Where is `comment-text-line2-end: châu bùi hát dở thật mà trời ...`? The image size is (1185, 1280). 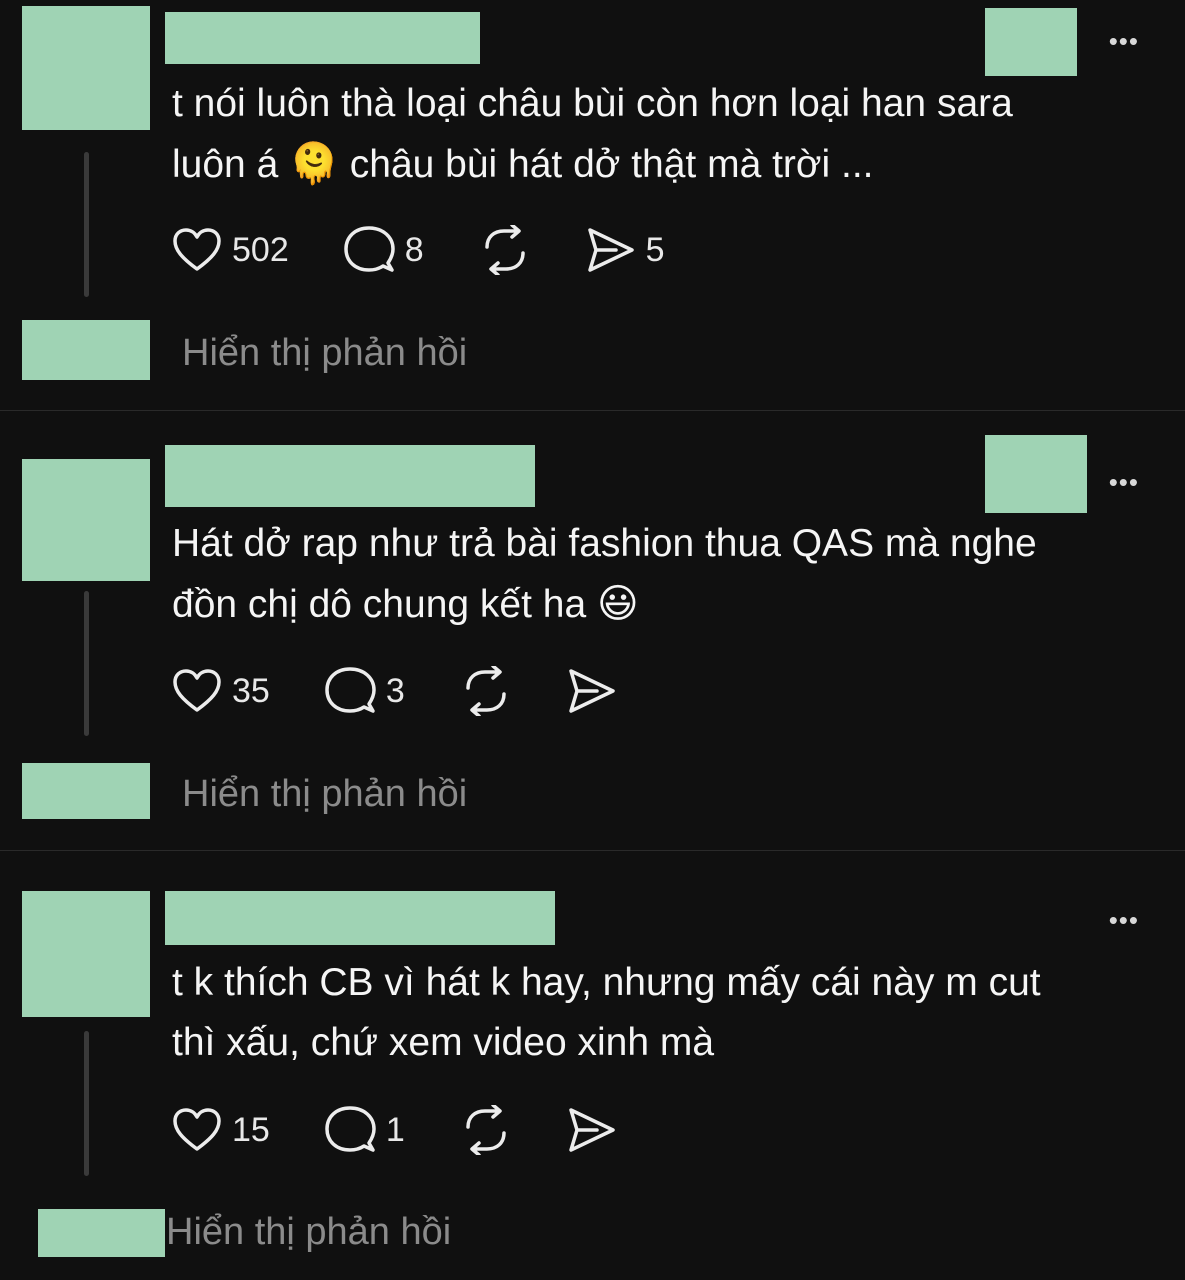 comment-text-line2-end: châu bùi hát dở thật mà trời ... is located at coordinates (611, 164).